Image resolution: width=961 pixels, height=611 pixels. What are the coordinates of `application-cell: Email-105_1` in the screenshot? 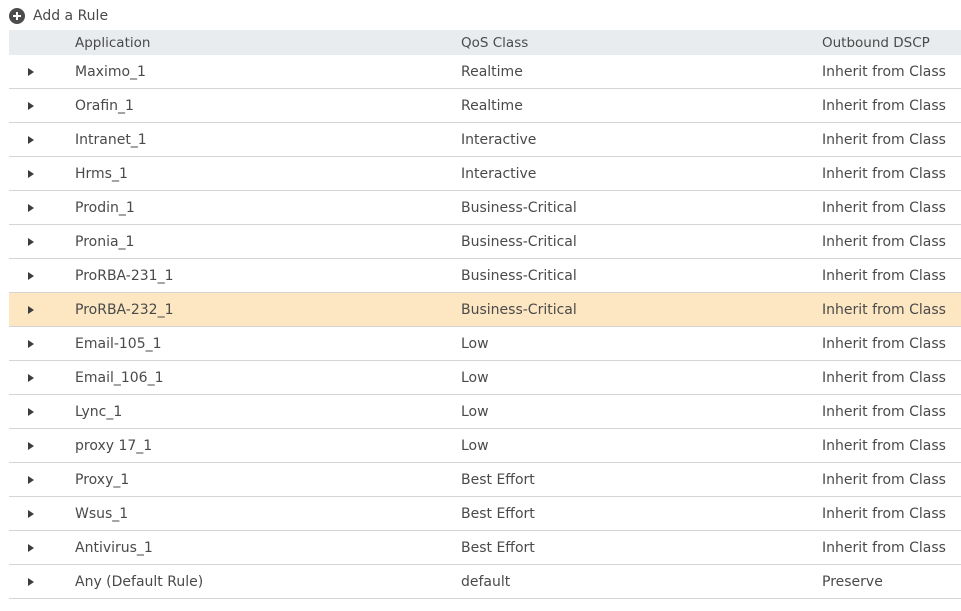 It's located at (118, 343).